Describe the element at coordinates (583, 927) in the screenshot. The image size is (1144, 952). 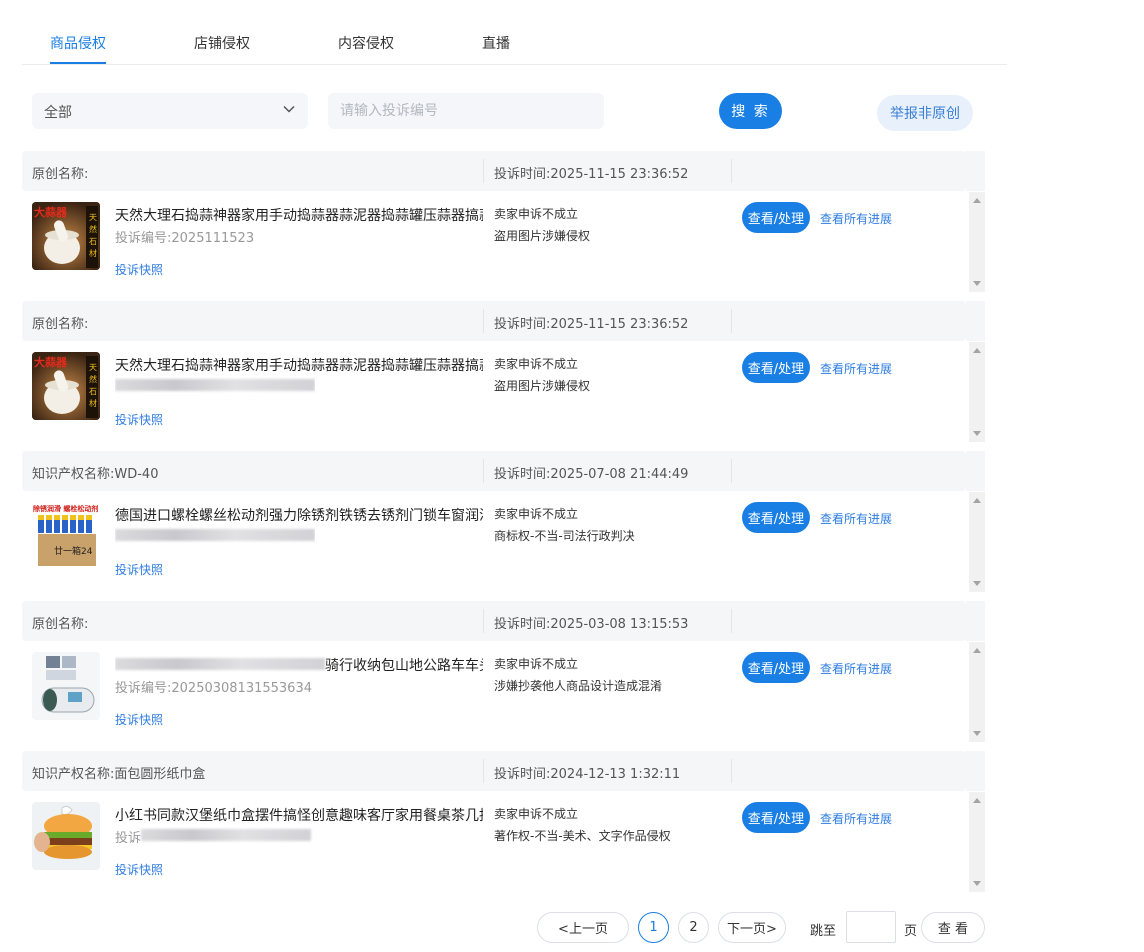
I see `prev-page-button: <上一页` at that location.